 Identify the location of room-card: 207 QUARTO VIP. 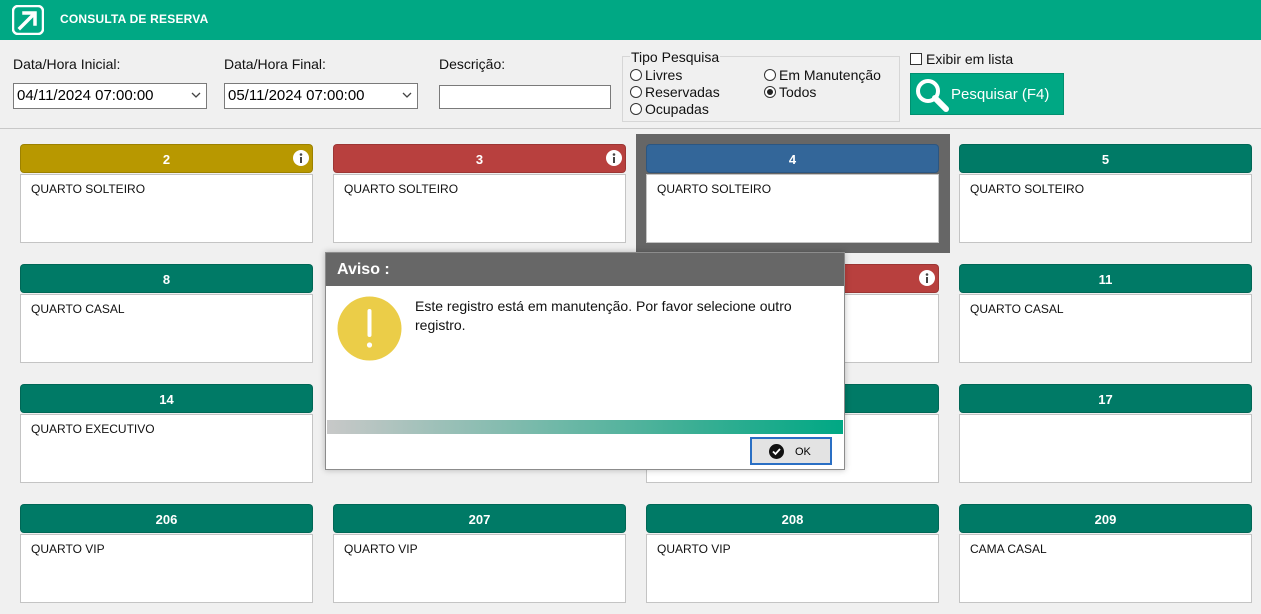
(479, 554).